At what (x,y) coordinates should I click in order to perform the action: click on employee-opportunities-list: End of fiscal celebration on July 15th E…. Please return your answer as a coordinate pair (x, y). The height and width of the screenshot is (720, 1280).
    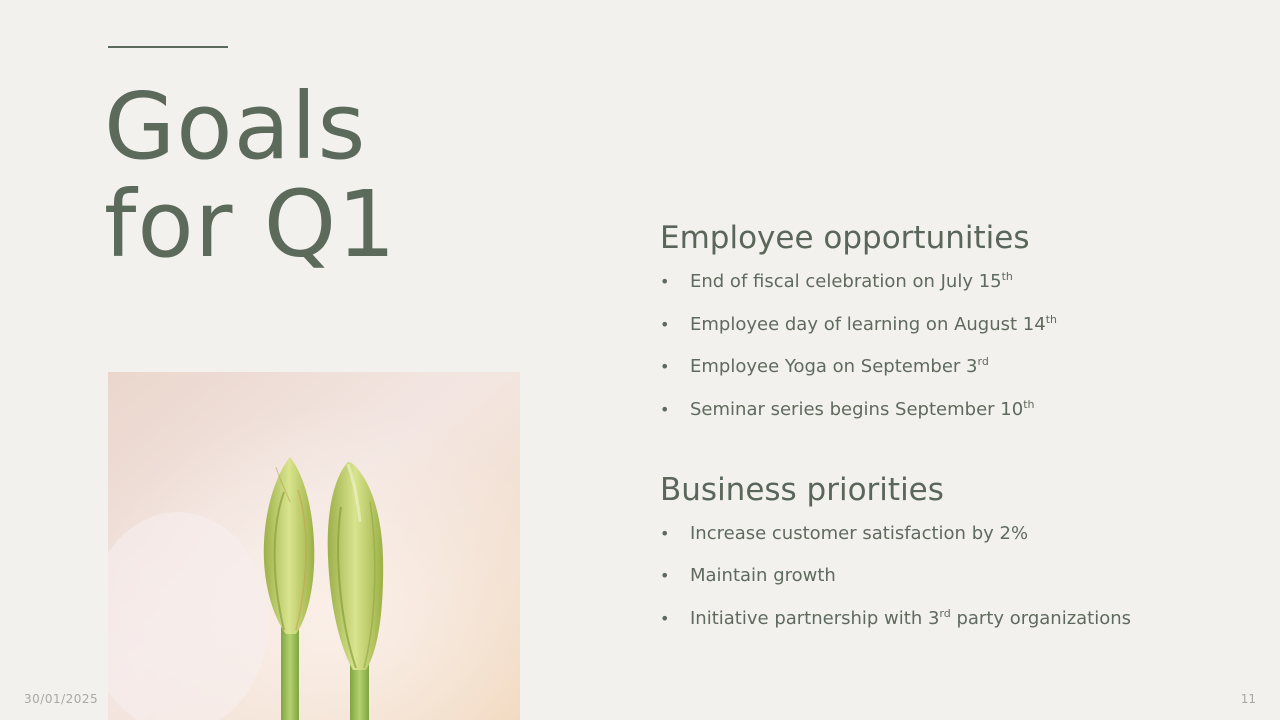
    Looking at the image, I should click on (940, 346).